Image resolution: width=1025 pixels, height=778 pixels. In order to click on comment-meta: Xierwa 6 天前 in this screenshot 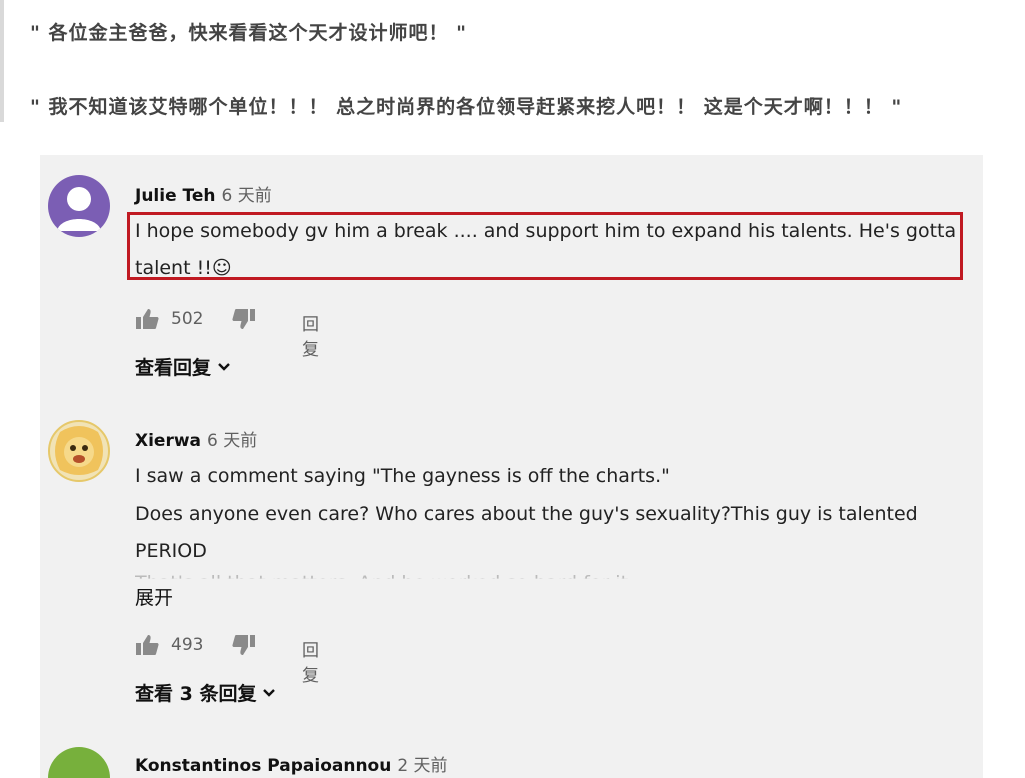, I will do `click(196, 438)`.